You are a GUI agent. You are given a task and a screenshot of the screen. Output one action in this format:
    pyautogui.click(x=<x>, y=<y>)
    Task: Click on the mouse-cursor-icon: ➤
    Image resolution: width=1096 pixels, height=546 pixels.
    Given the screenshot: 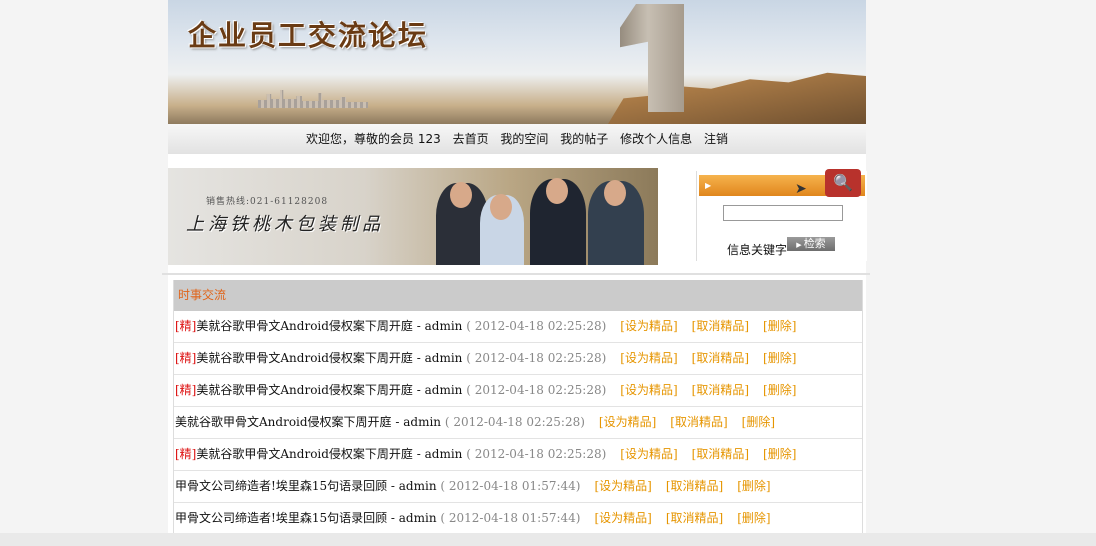 What is the action you would take?
    pyautogui.click(x=801, y=189)
    